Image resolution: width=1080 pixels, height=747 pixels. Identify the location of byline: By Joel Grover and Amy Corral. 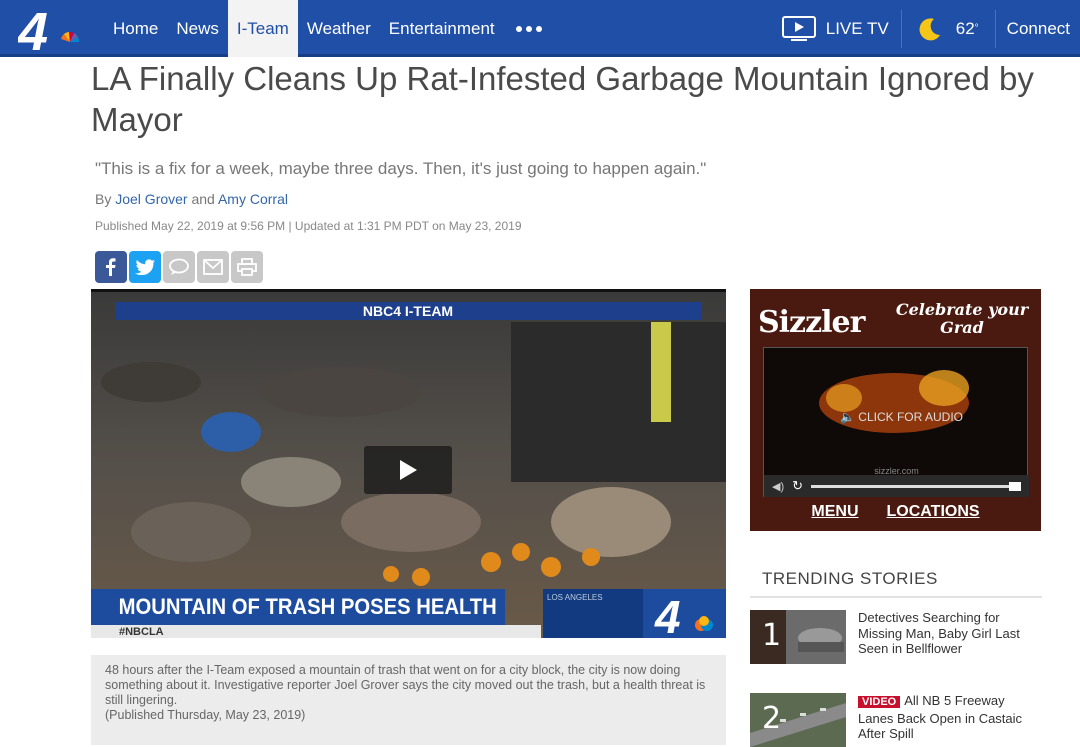
(191, 199).